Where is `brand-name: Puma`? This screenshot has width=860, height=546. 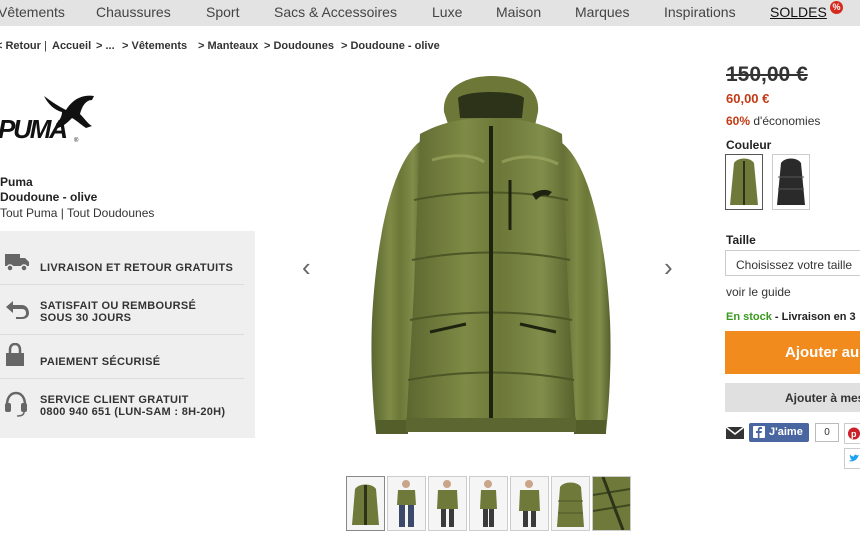 brand-name: Puma is located at coordinates (16, 182).